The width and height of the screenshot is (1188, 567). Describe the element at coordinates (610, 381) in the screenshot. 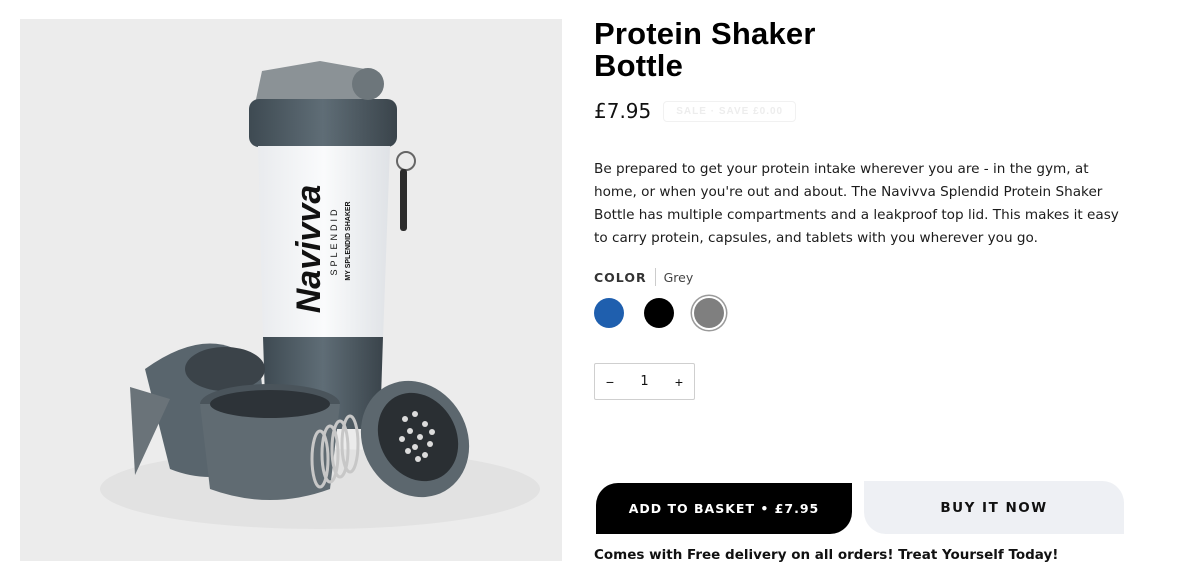

I see `quantity-decrease-button: −` at that location.